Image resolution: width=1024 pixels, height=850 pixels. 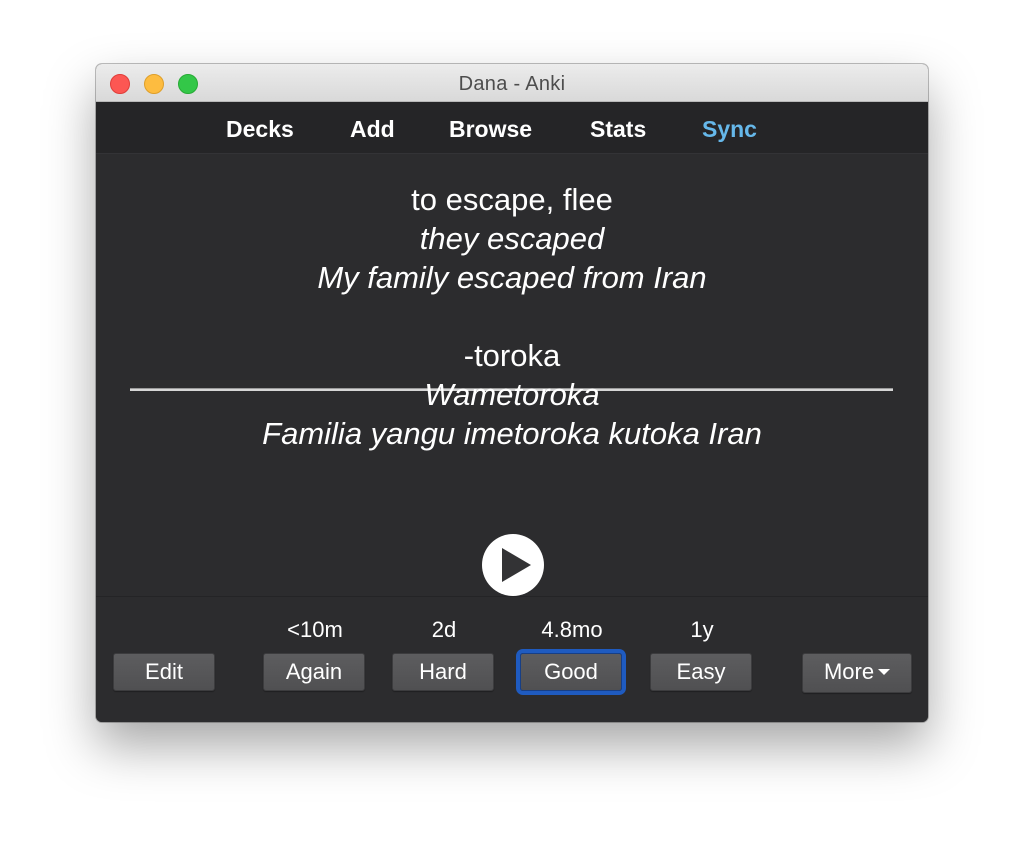 I want to click on interval-again: <10m, so click(x=315, y=629).